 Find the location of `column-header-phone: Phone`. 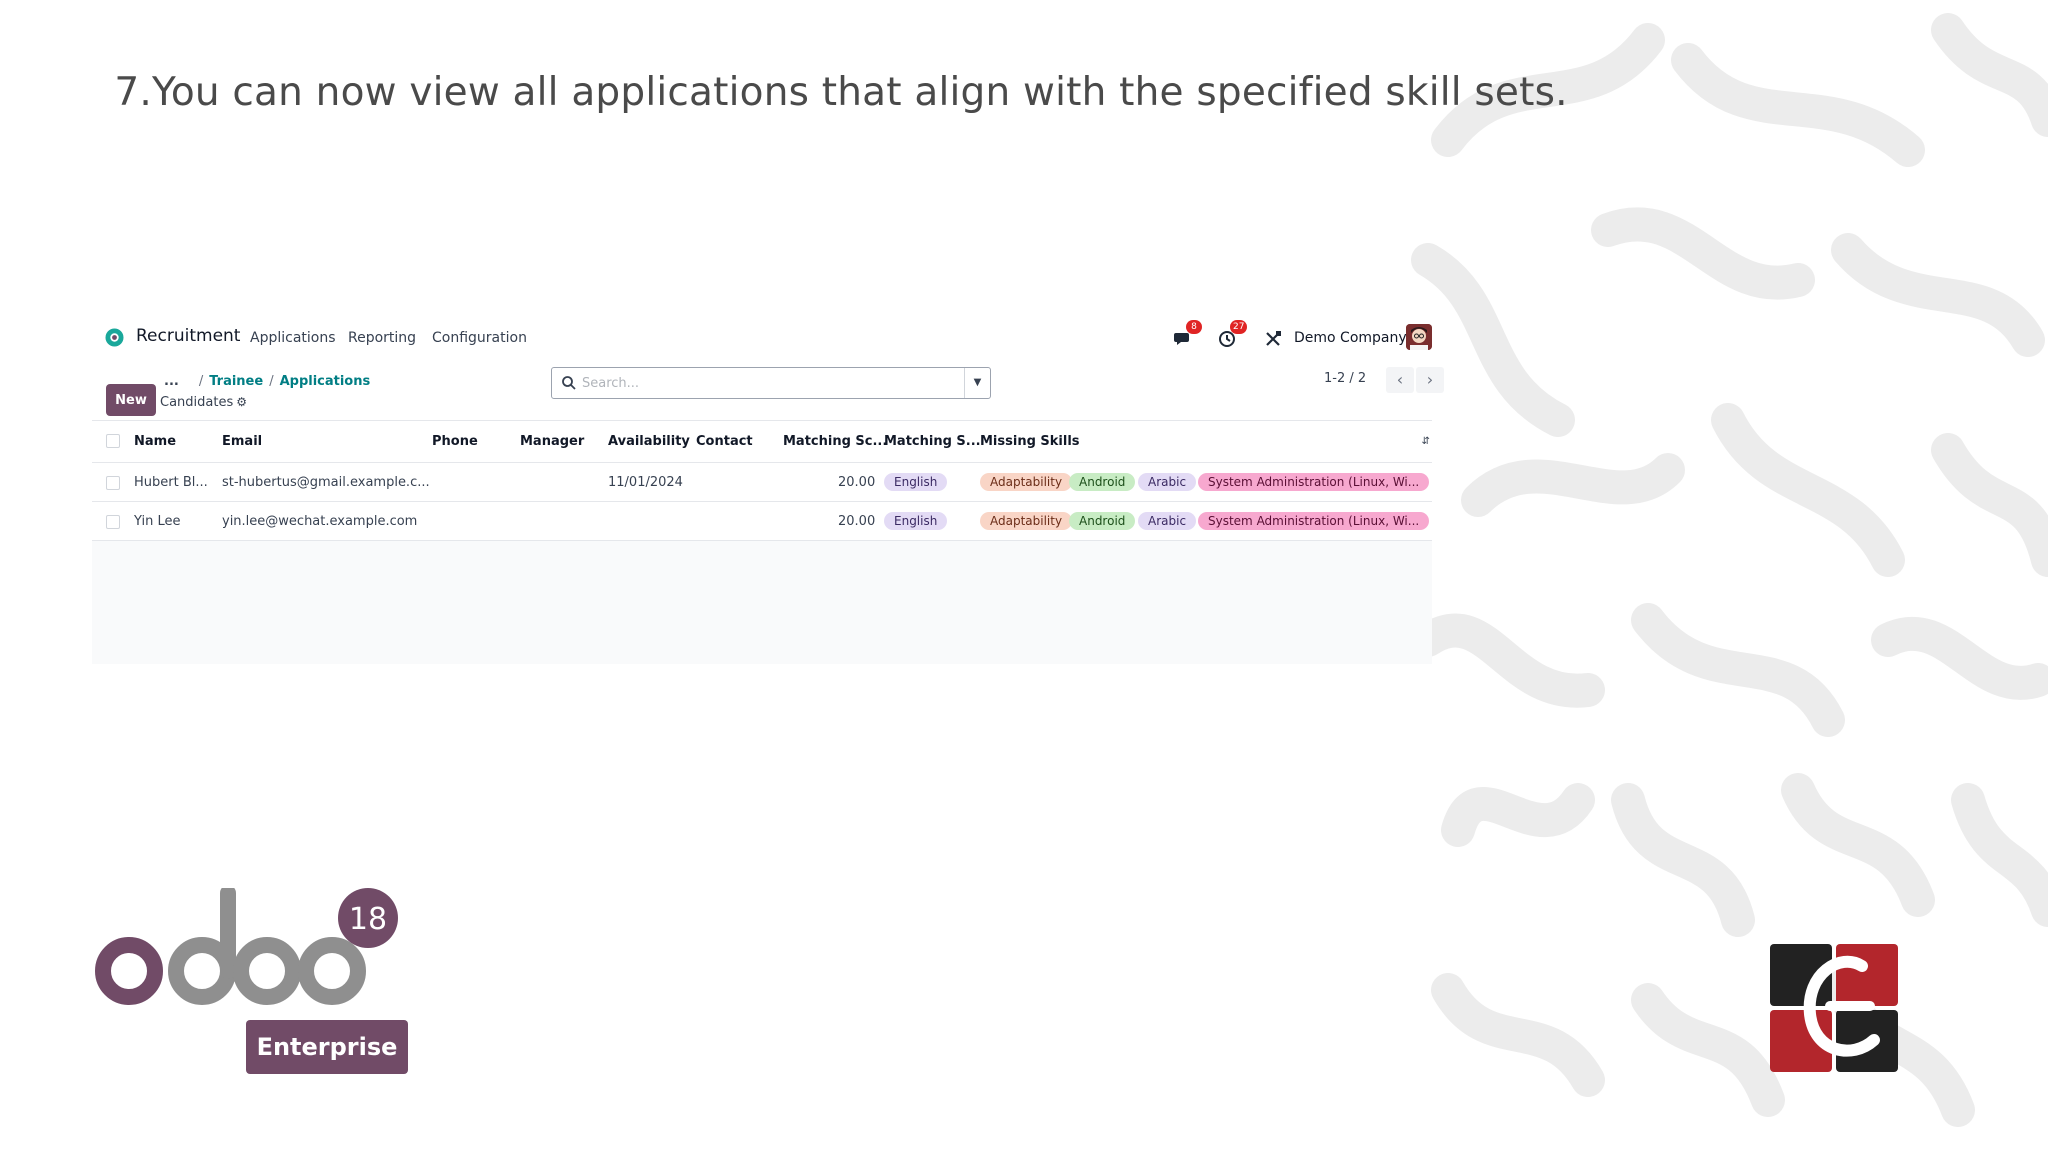

column-header-phone: Phone is located at coordinates (455, 441).